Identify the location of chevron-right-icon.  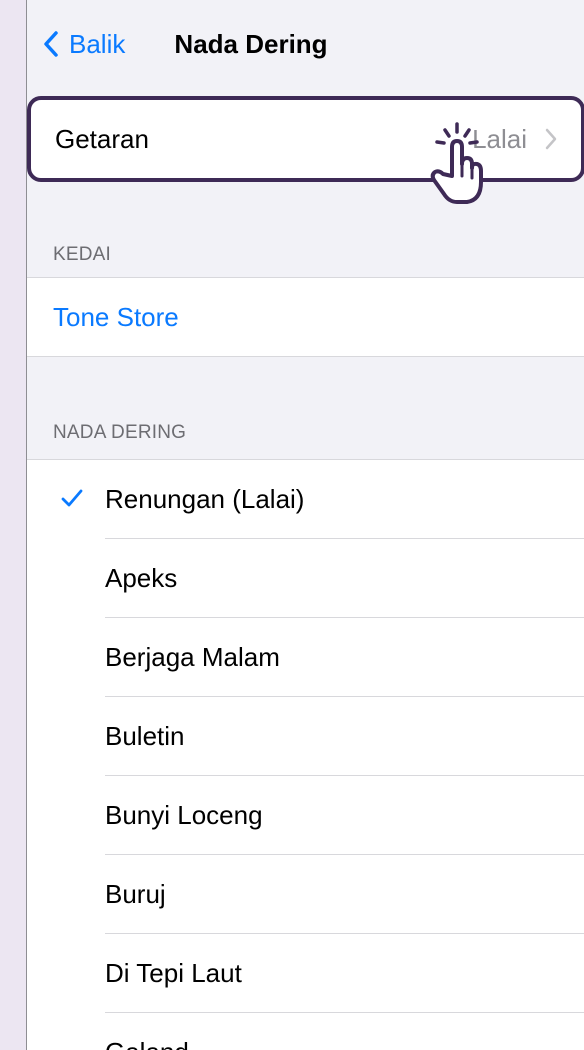
(551, 139).